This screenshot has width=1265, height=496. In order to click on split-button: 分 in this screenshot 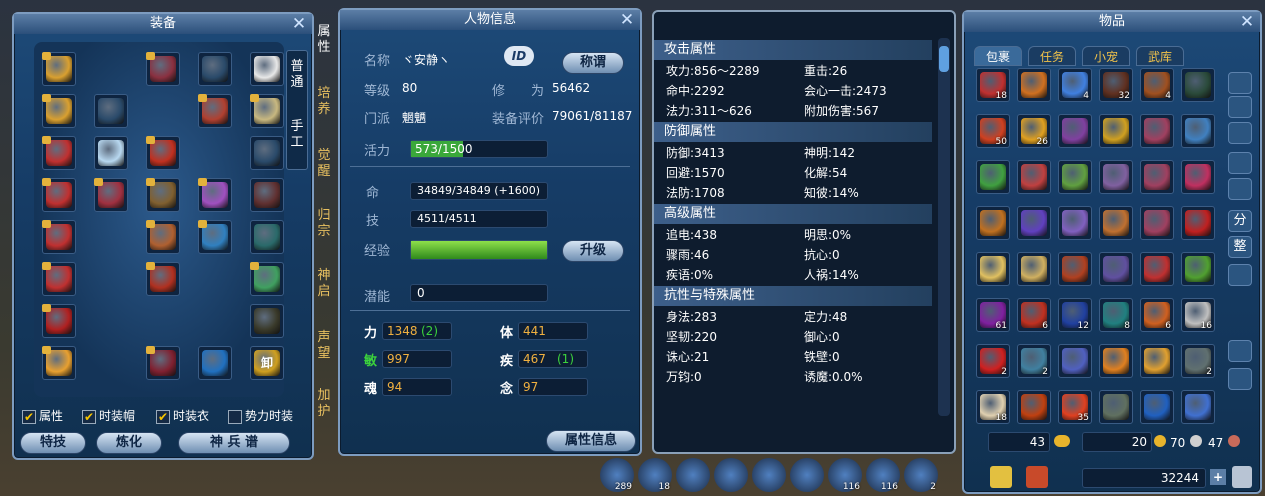, I will do `click(1240, 221)`.